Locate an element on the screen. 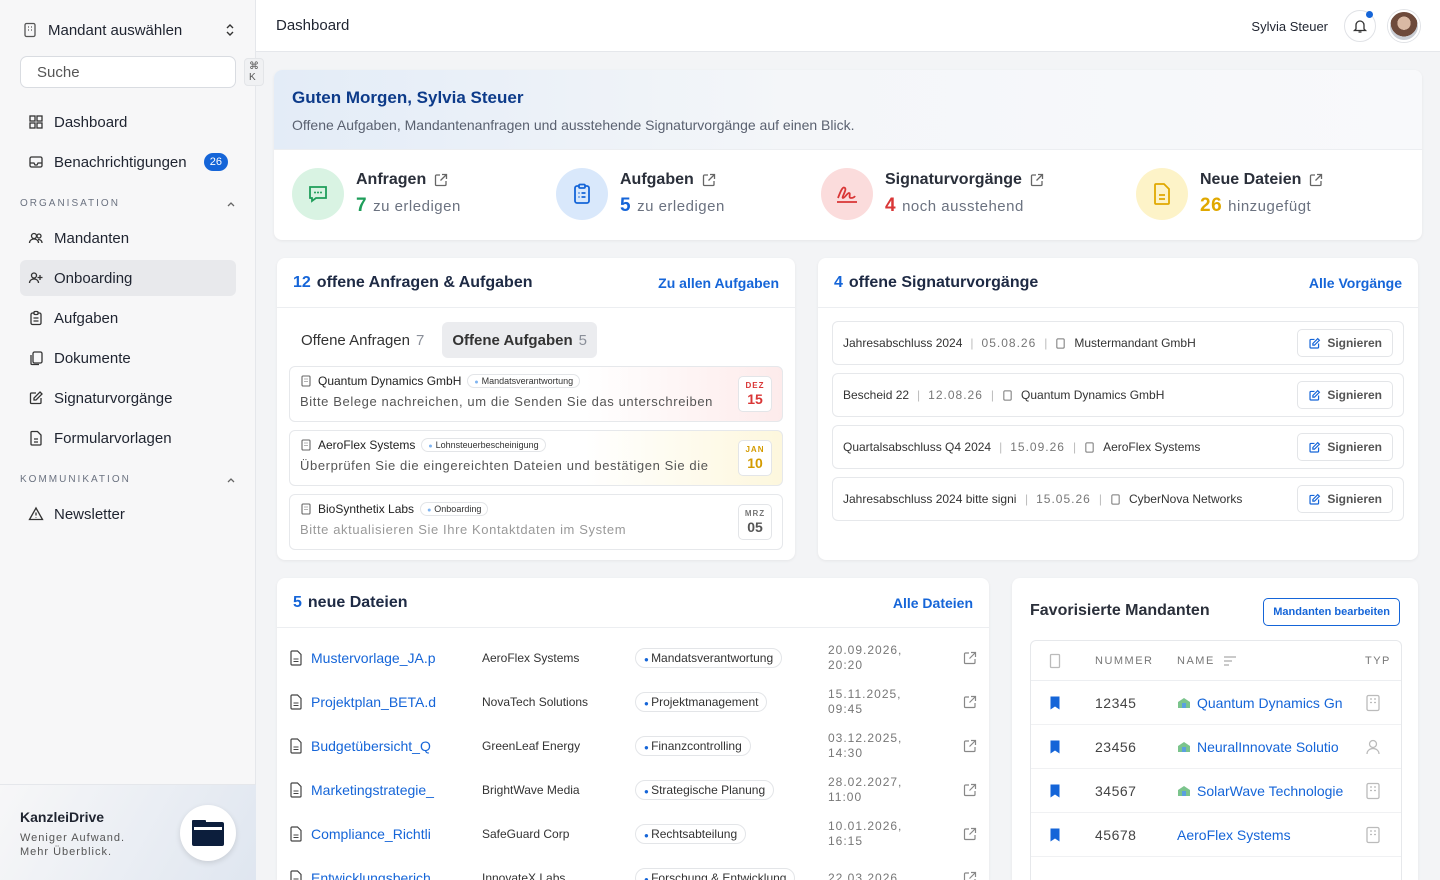 The image size is (1440, 880). request-date-badge: JAN 10 is located at coordinates (755, 458).